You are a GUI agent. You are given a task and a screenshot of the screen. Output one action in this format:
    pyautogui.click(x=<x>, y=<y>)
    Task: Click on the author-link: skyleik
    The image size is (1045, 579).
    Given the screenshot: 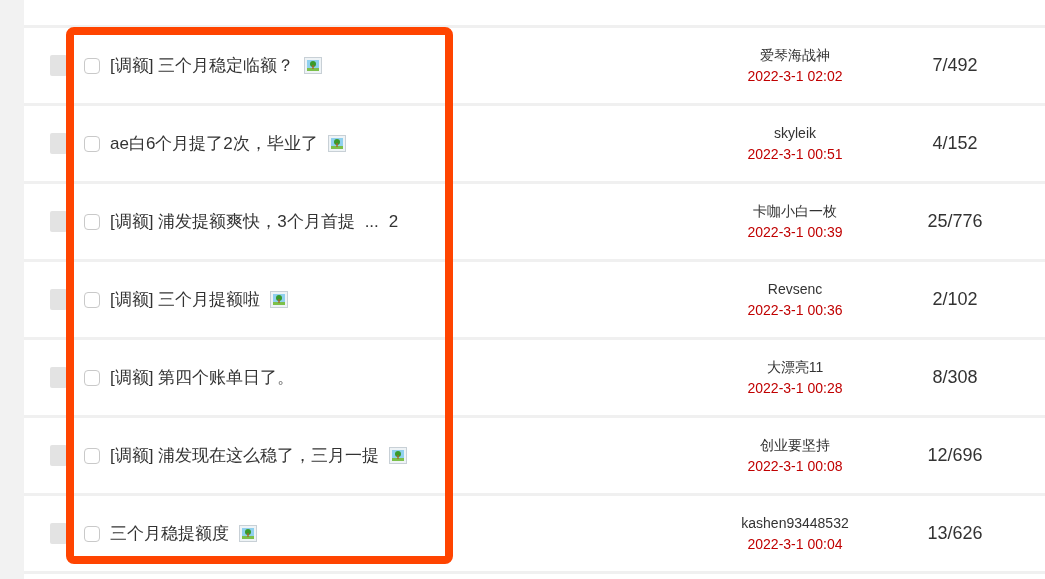 What is the action you would take?
    pyautogui.click(x=795, y=133)
    